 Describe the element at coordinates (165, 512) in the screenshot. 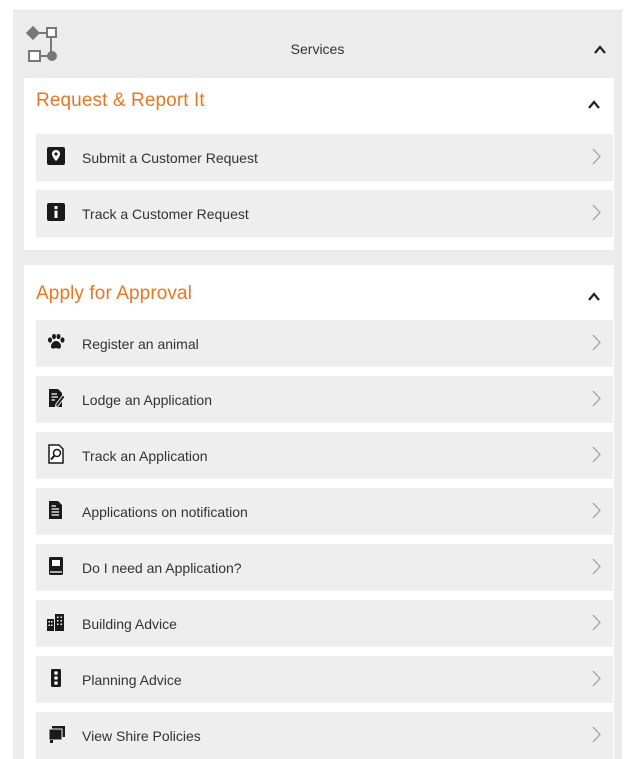

I see `list-item-label: Applications on notification` at that location.